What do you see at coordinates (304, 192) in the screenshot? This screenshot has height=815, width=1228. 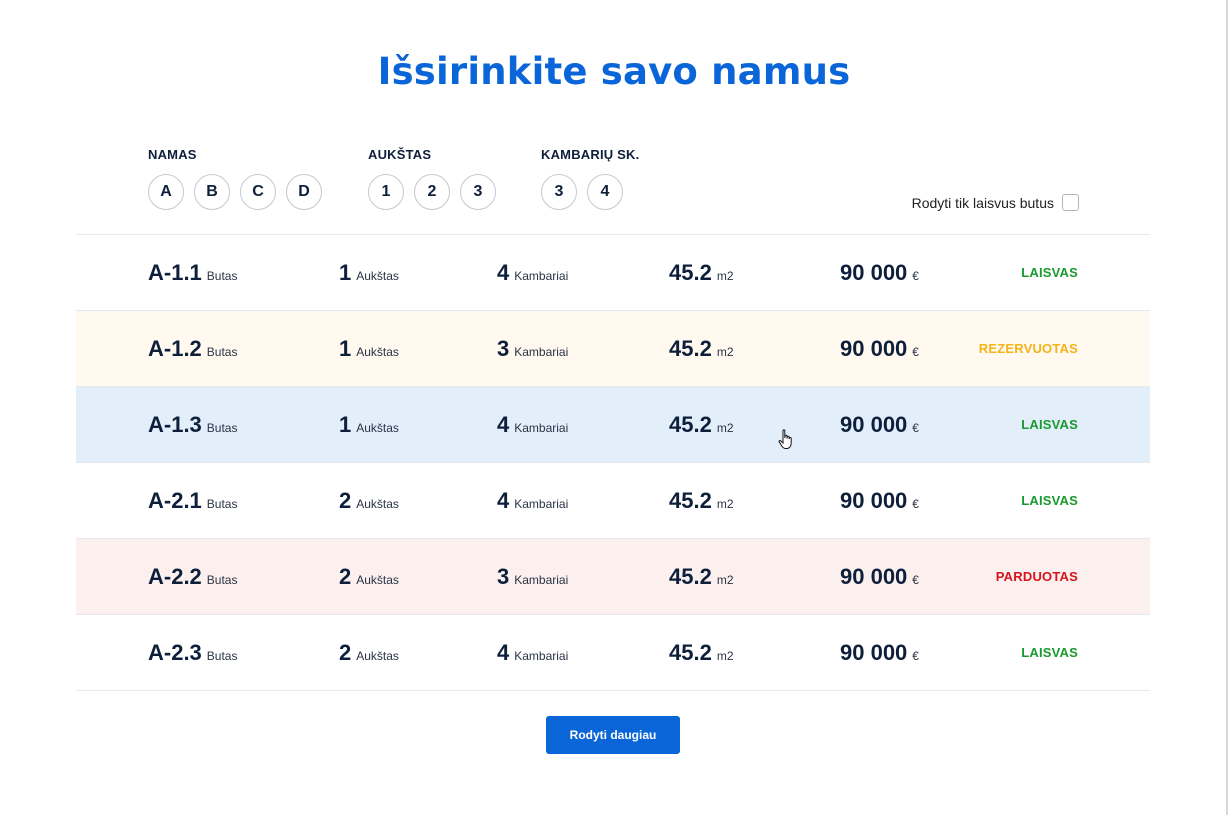 I see `filter-namas-option-d: D` at bounding box center [304, 192].